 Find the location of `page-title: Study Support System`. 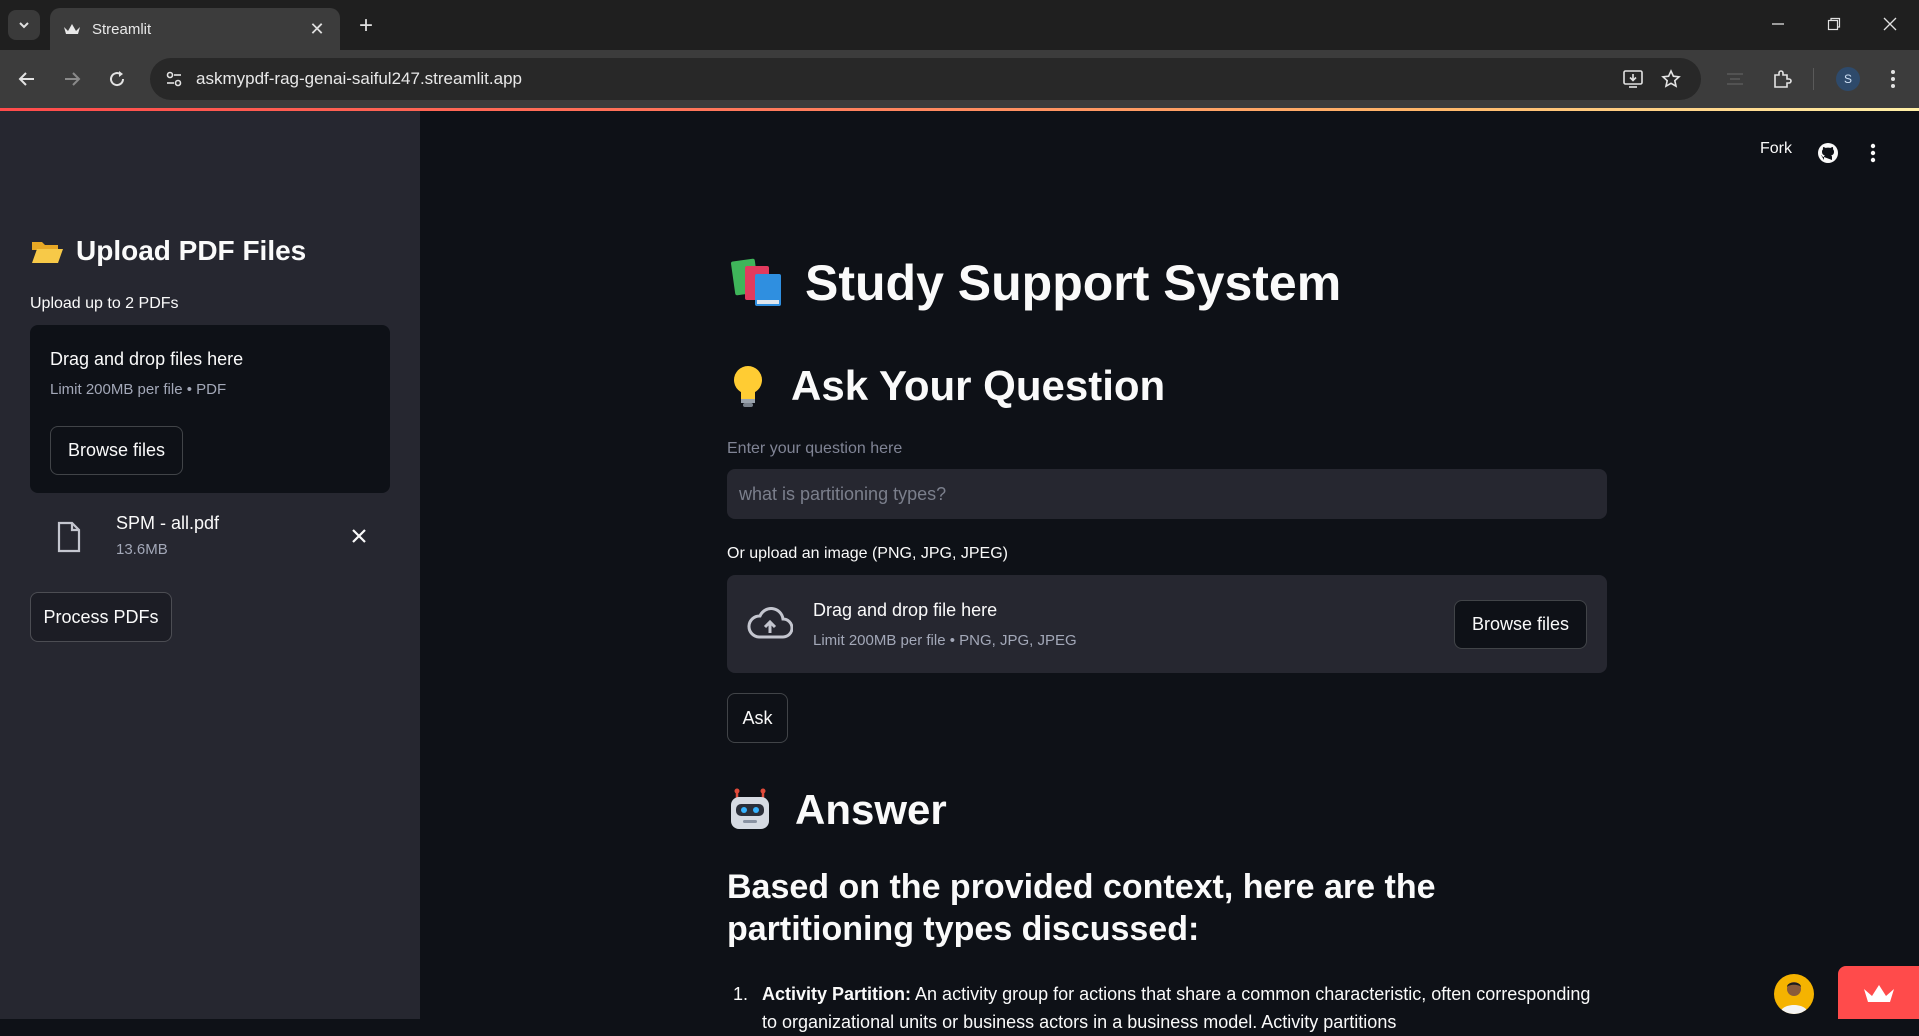

page-title: Study Support System is located at coordinates (1034, 283).